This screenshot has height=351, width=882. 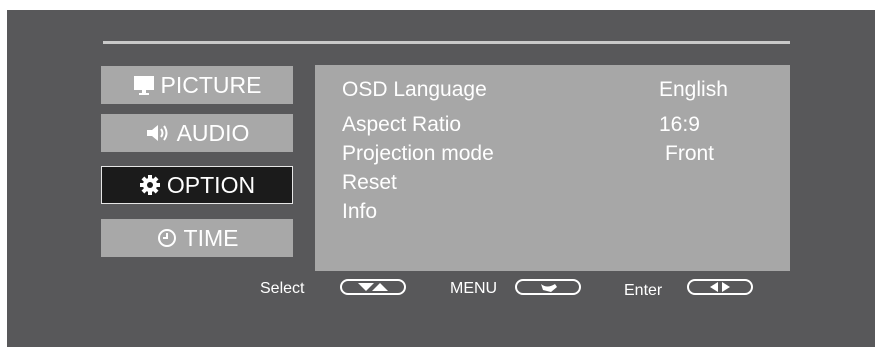 I want to click on option-osd-language-value: English, so click(x=693, y=89).